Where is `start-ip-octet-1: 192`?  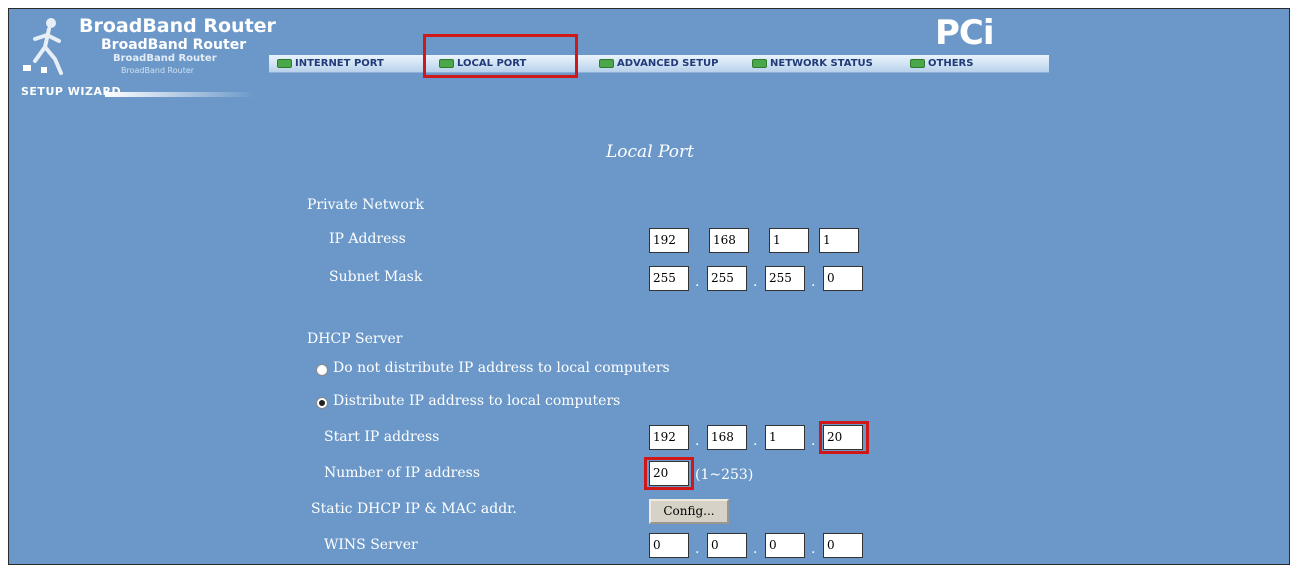 start-ip-octet-1: 192 is located at coordinates (669, 437).